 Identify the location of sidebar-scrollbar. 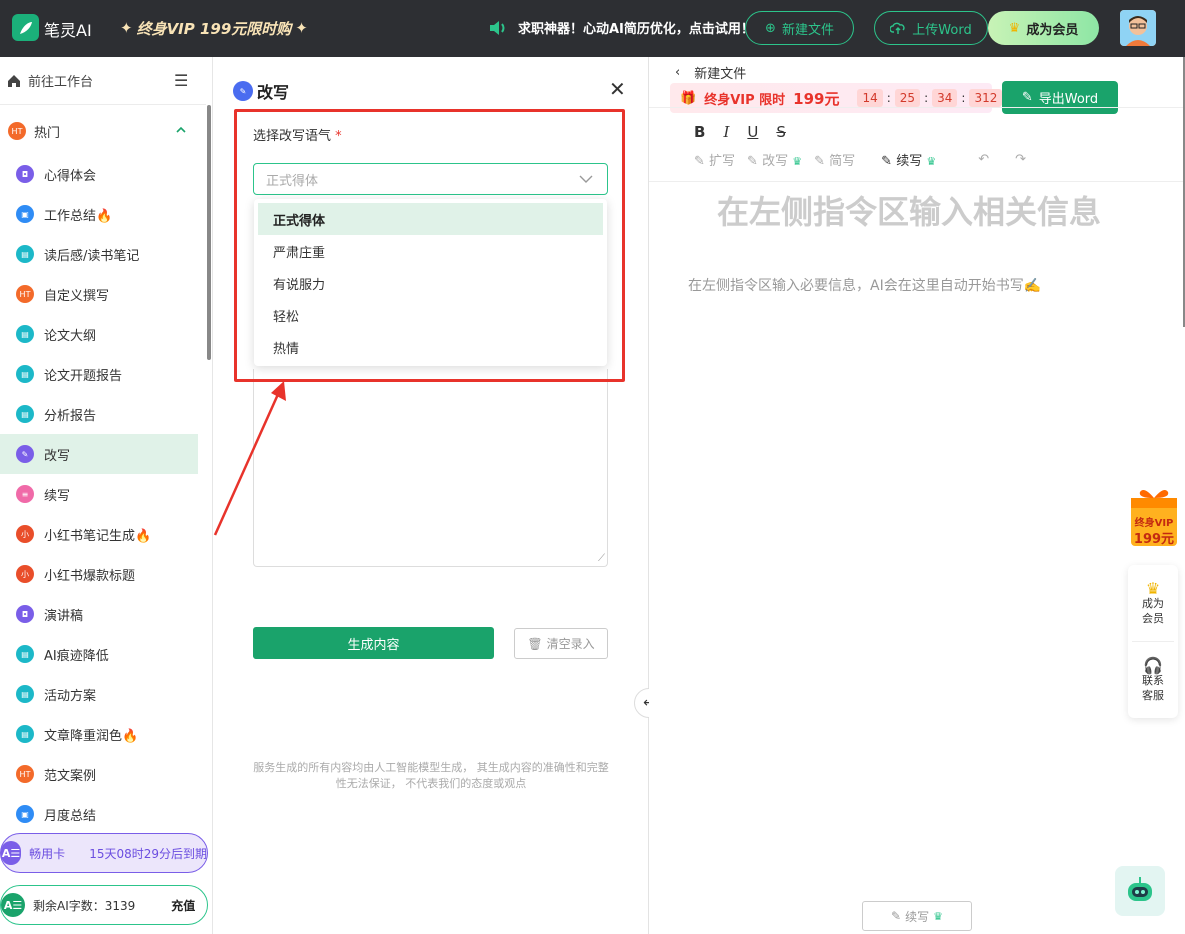
(209, 232).